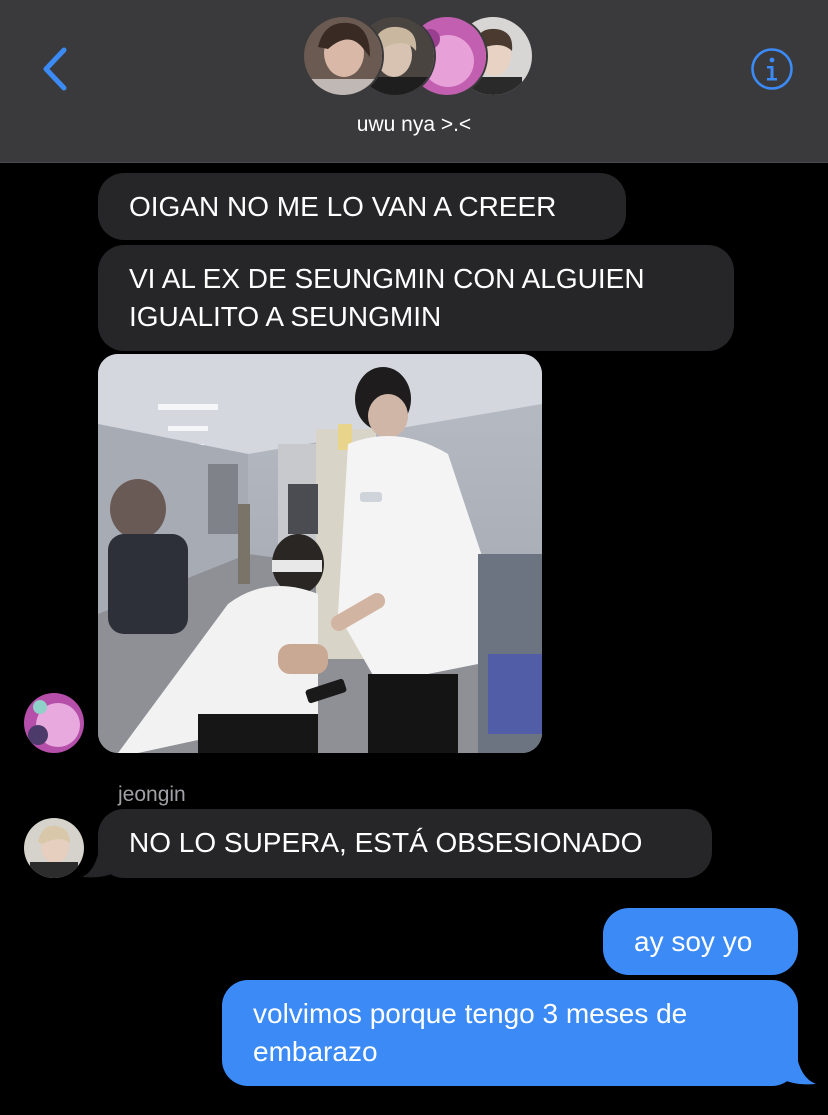  What do you see at coordinates (343, 206) in the screenshot?
I see `message-text: OIGAN NO ME LO VAN A CREER` at bounding box center [343, 206].